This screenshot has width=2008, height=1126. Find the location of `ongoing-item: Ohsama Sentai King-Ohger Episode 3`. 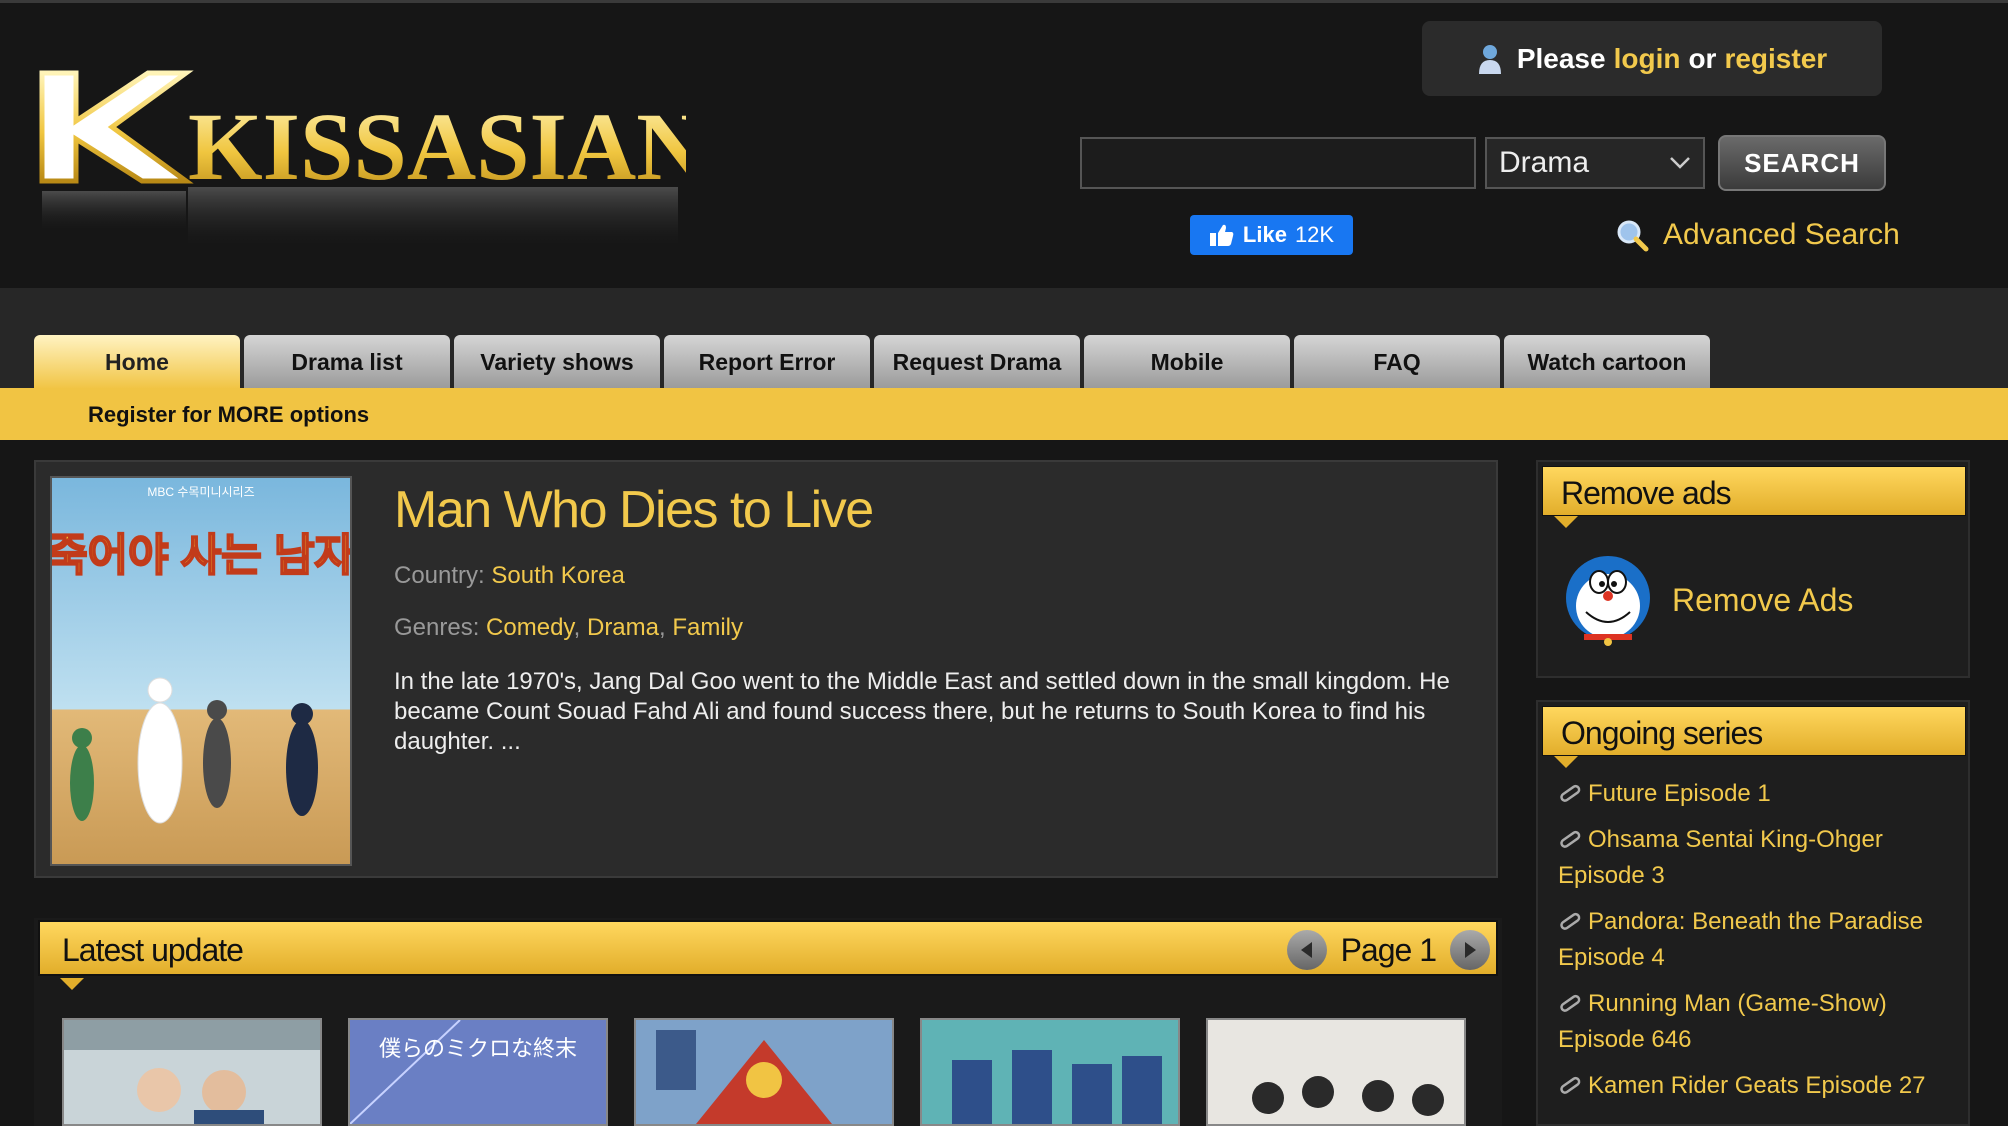

ongoing-item: Ohsama Sentai King-Ohger Episode 3 is located at coordinates (1758, 858).